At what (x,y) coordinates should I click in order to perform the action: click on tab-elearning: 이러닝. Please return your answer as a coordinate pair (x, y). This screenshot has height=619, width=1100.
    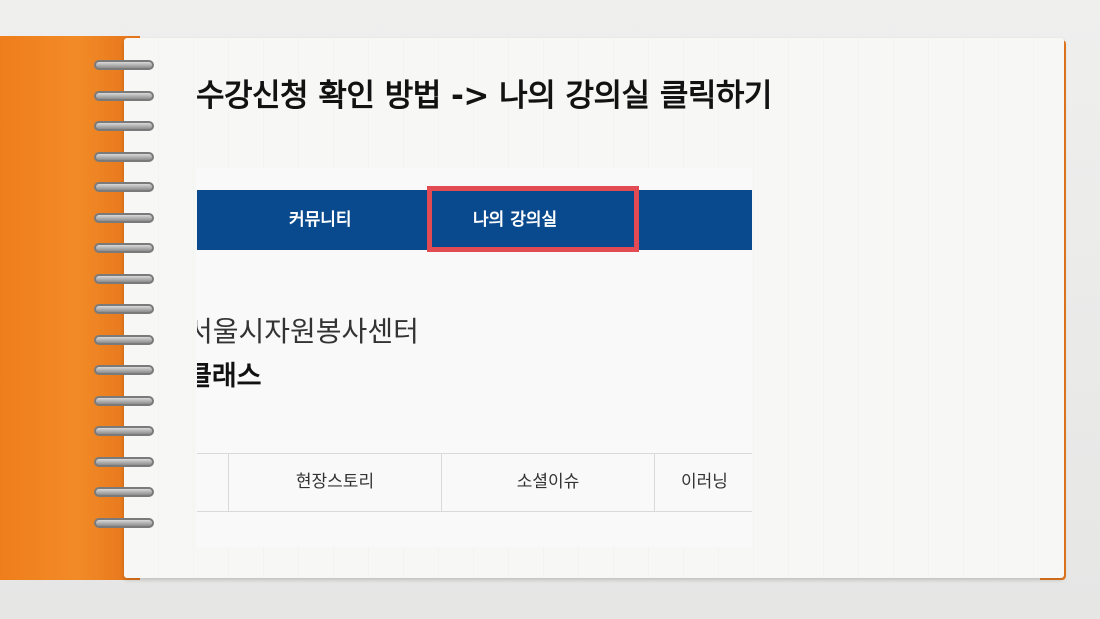
    Looking at the image, I should click on (709, 482).